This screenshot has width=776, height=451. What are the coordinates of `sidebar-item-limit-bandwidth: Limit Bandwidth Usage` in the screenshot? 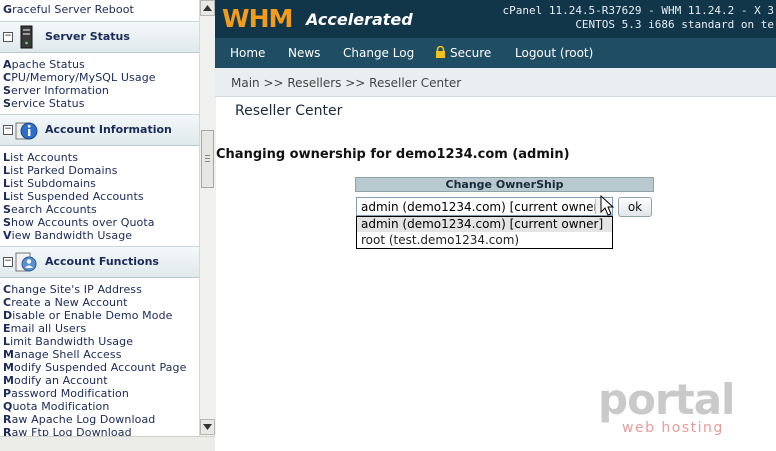 It's located at (93, 341).